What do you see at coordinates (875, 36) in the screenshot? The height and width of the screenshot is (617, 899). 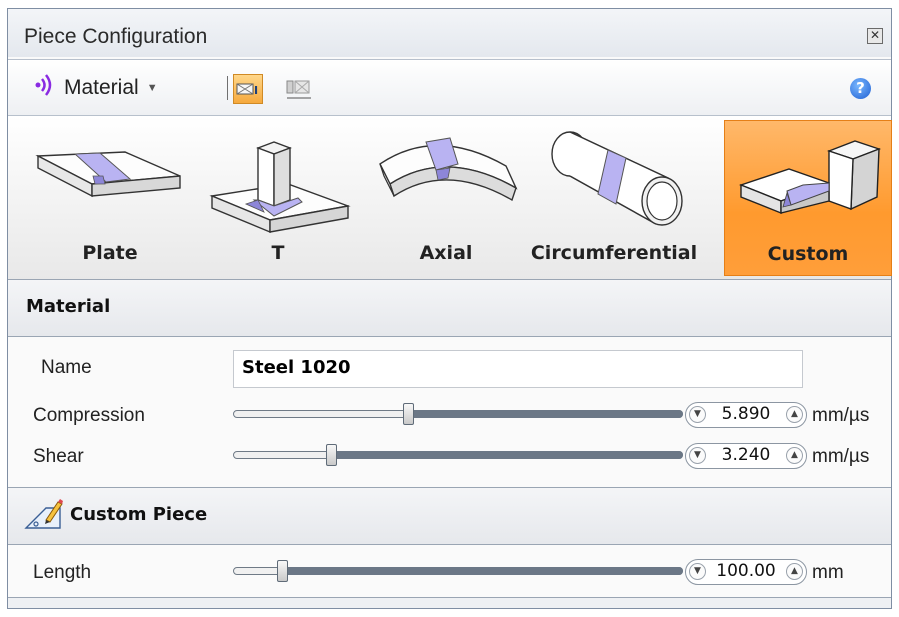 I see `close-button: ✕` at bounding box center [875, 36].